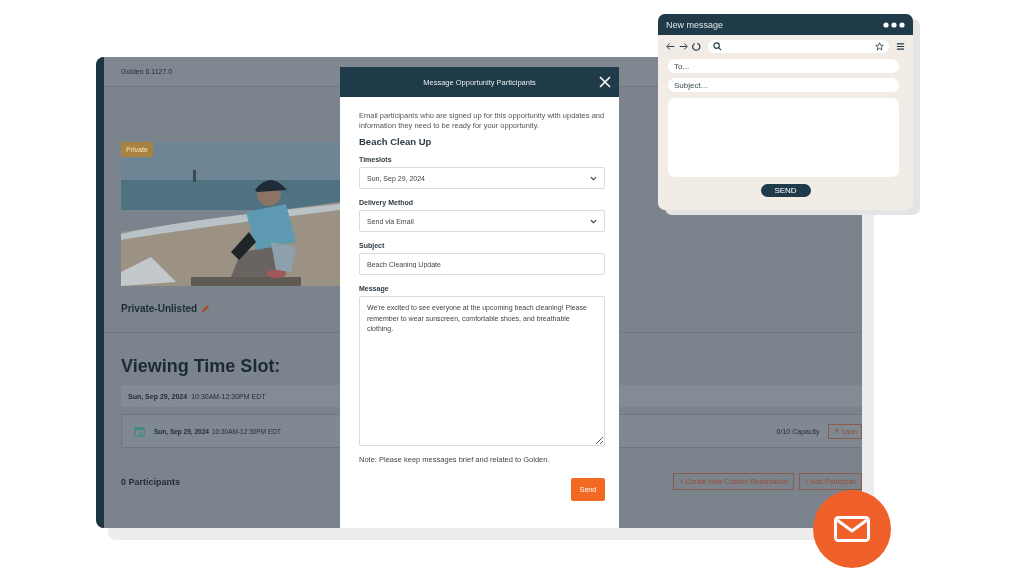 This screenshot has width=1024, height=576. I want to click on star-icon, so click(879, 46).